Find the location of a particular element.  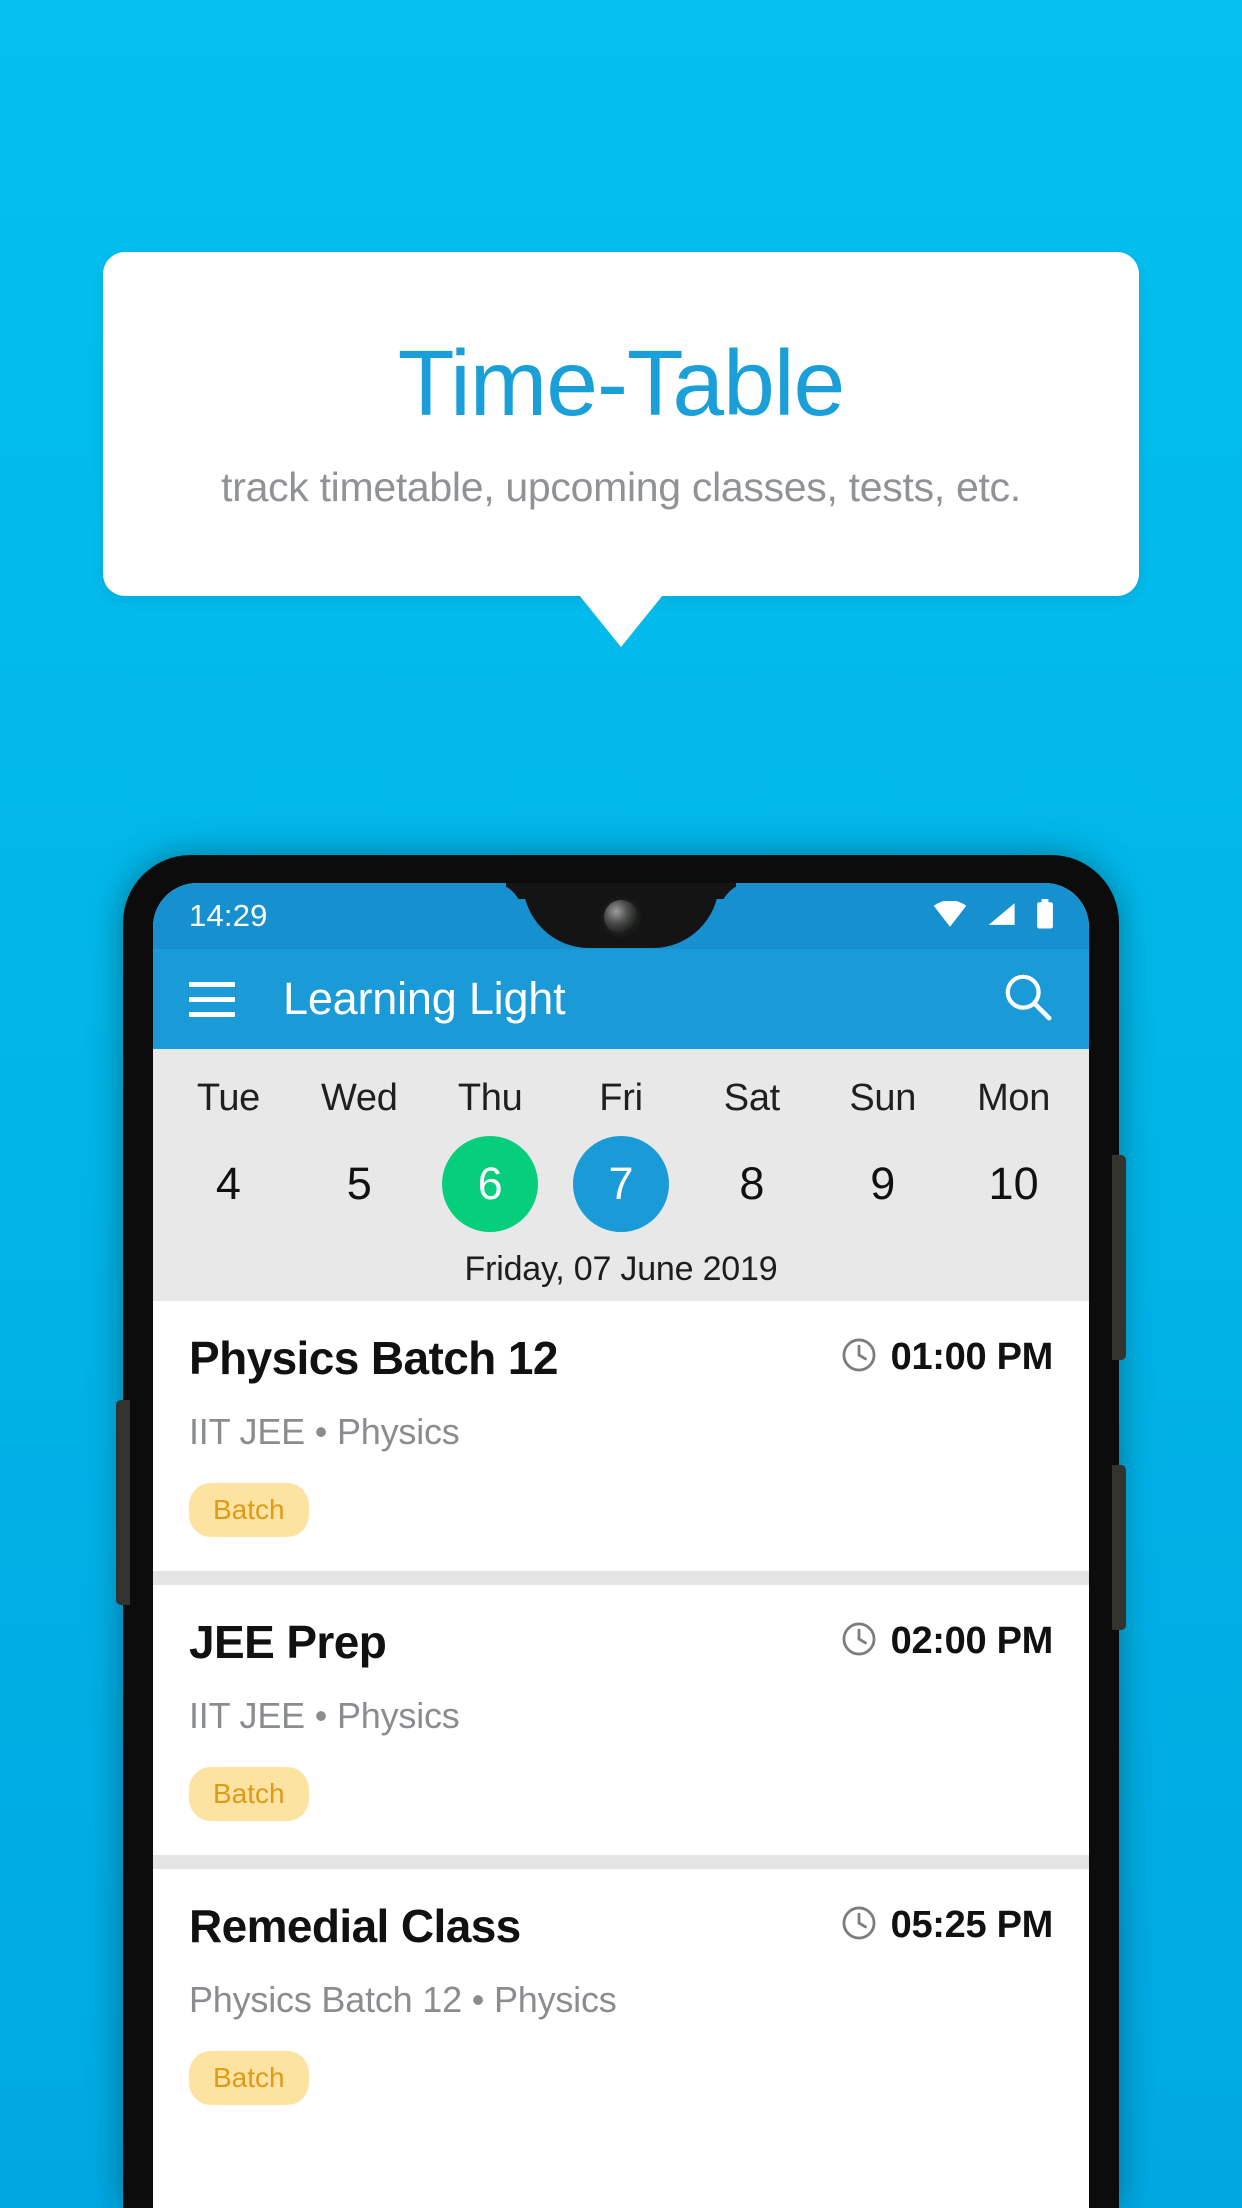

hamburger-menu-icon is located at coordinates (212, 999).